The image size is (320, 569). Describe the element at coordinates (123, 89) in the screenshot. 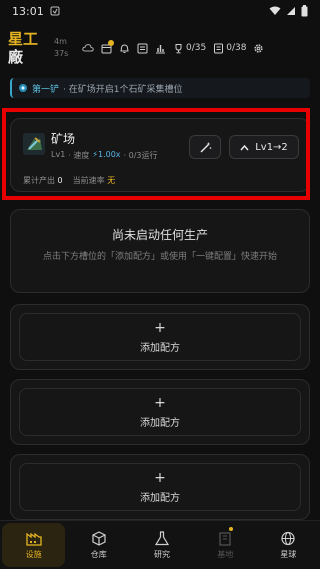

I see `banner-text: · 在矿场开启1个石矿采集槽位` at that location.